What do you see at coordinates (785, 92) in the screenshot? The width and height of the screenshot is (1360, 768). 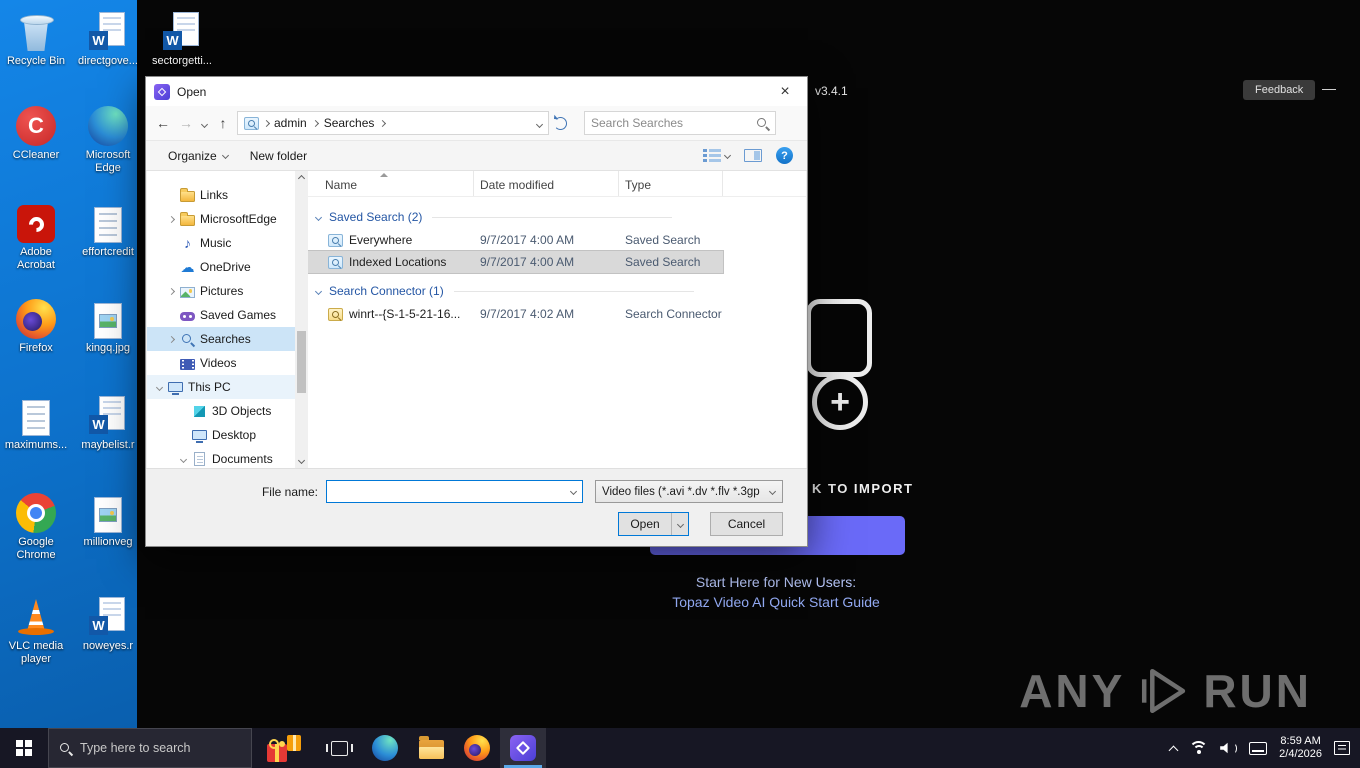 I see `close-icon: ×` at bounding box center [785, 92].